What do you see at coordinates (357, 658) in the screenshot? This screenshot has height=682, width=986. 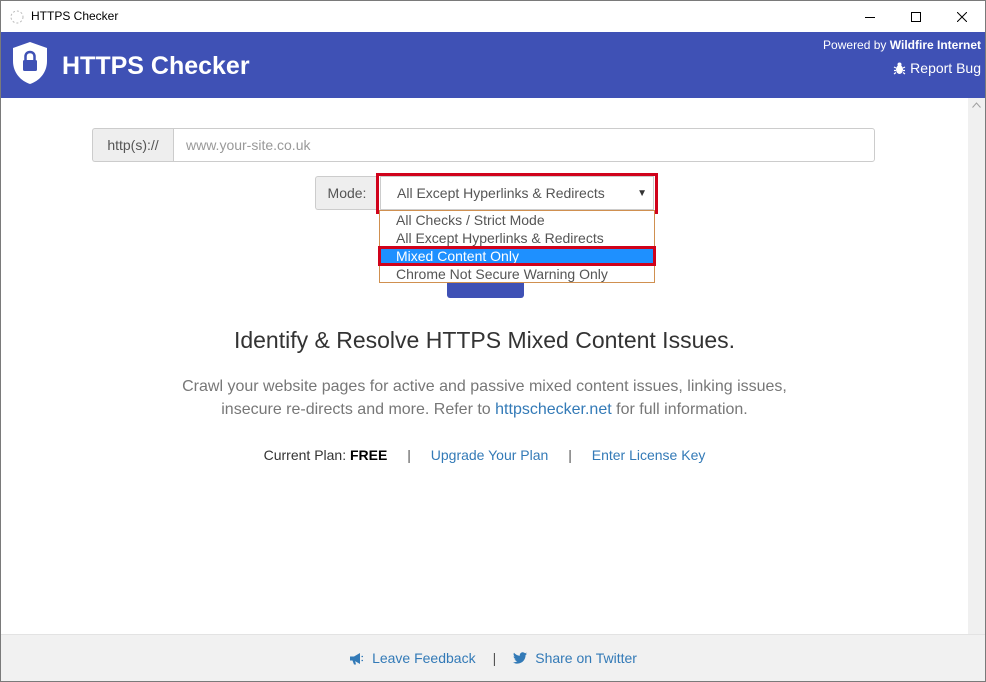 I see `megaphone-icon` at bounding box center [357, 658].